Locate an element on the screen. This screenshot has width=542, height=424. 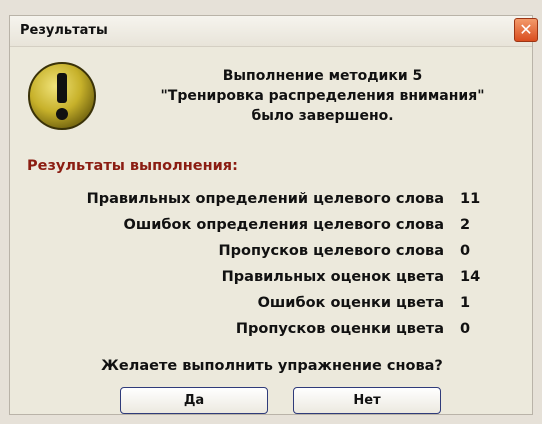
result-label: Ошибок оценки цвета is located at coordinates (350, 303).